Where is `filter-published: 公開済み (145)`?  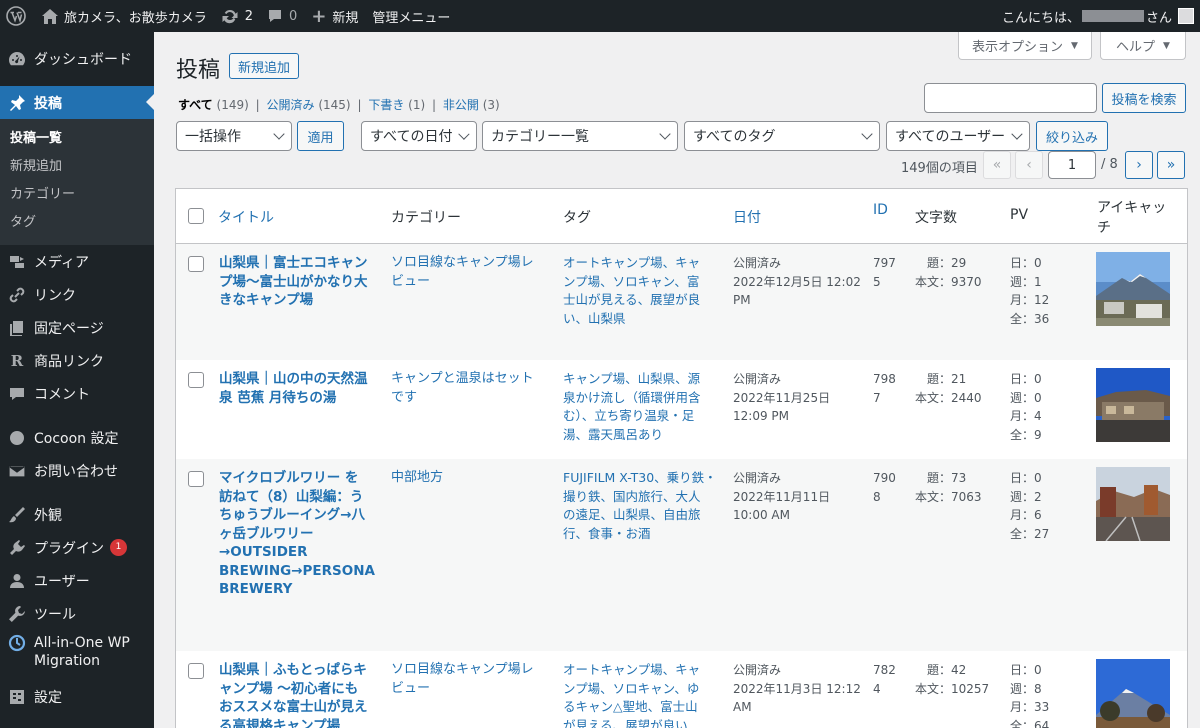 filter-published: 公開済み (145) is located at coordinates (309, 105).